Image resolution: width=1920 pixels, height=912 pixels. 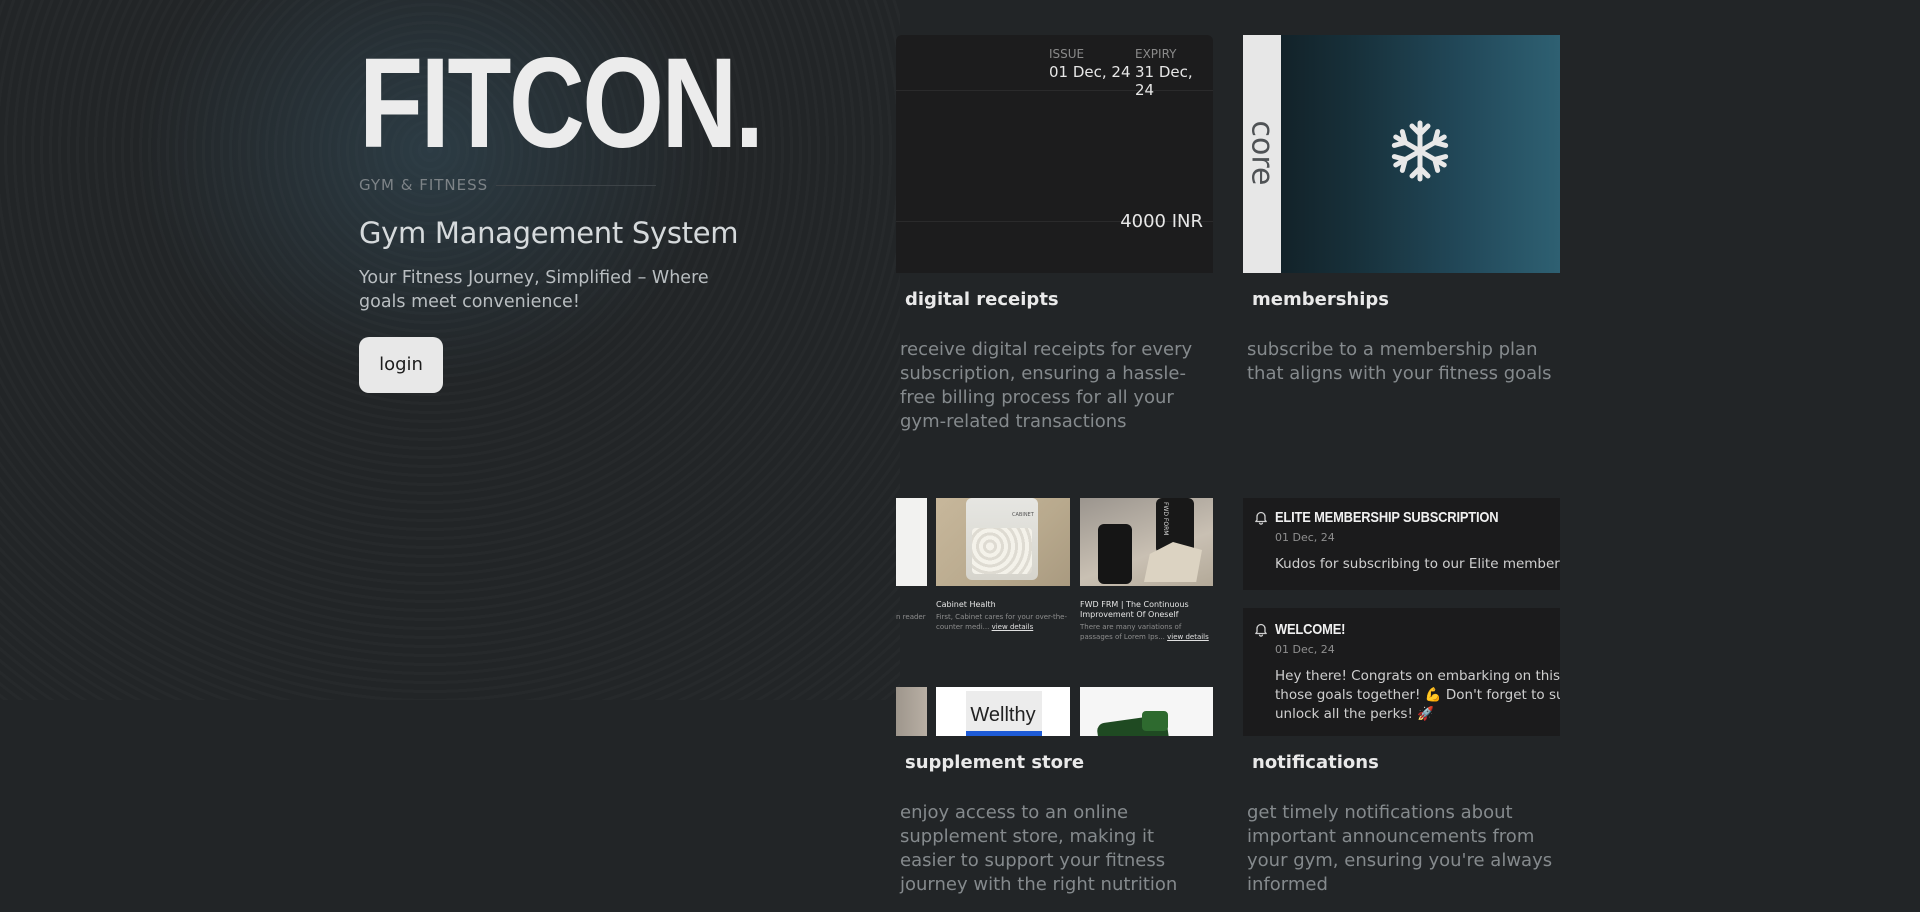 I want to click on tagline-divider, so click(x=576, y=185).